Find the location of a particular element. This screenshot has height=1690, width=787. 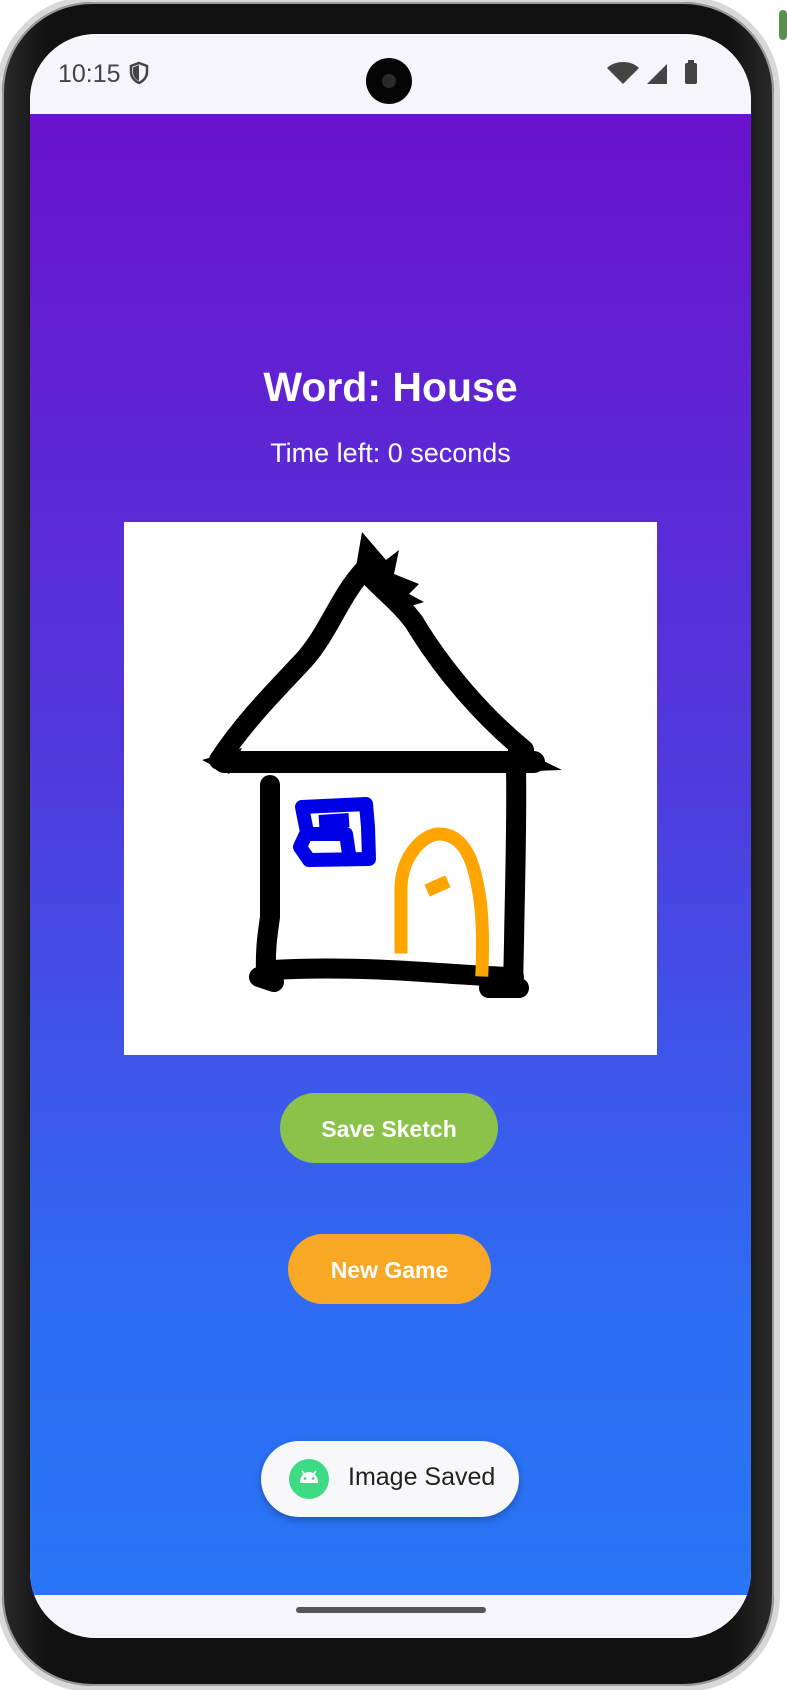

new-game-button: New Game is located at coordinates (389, 1269).